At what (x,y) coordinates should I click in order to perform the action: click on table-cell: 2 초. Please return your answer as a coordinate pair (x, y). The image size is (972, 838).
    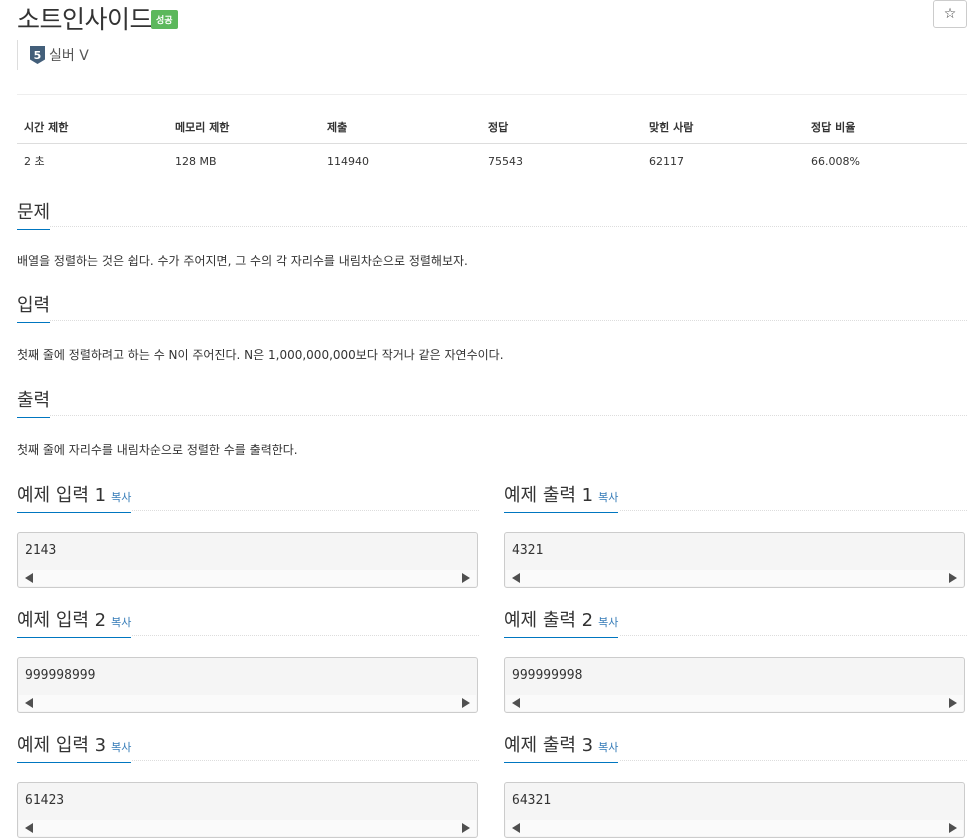
    Looking at the image, I should click on (34, 161).